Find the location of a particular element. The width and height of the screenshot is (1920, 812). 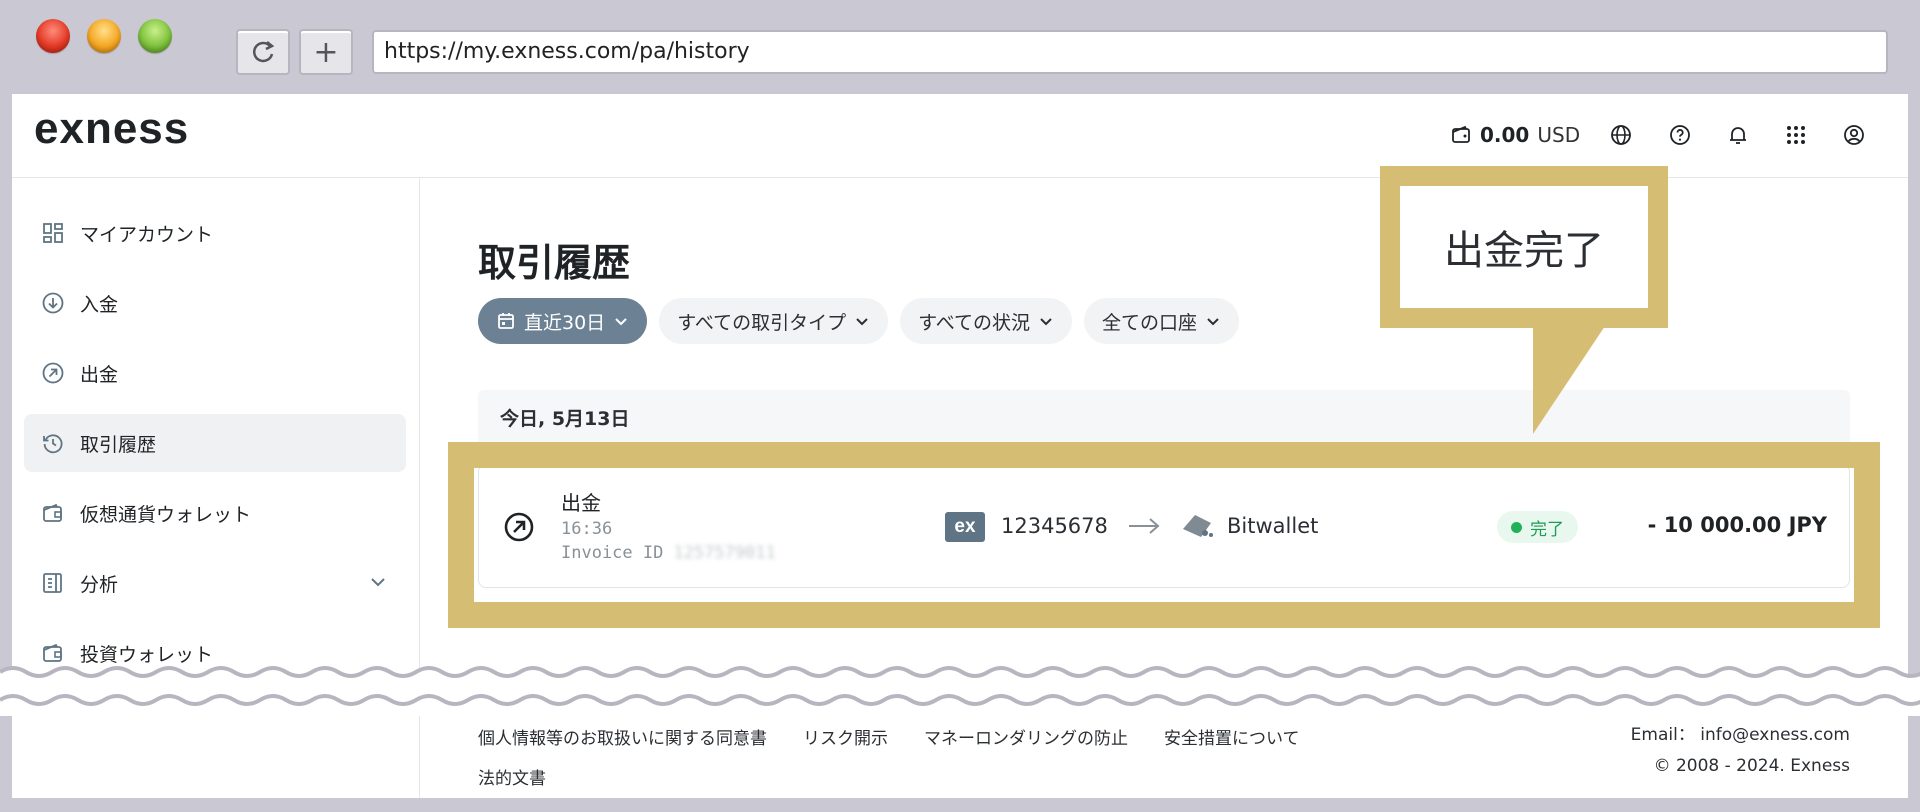

date-group-header: 今日, 5月13日 is located at coordinates (1164, 419).